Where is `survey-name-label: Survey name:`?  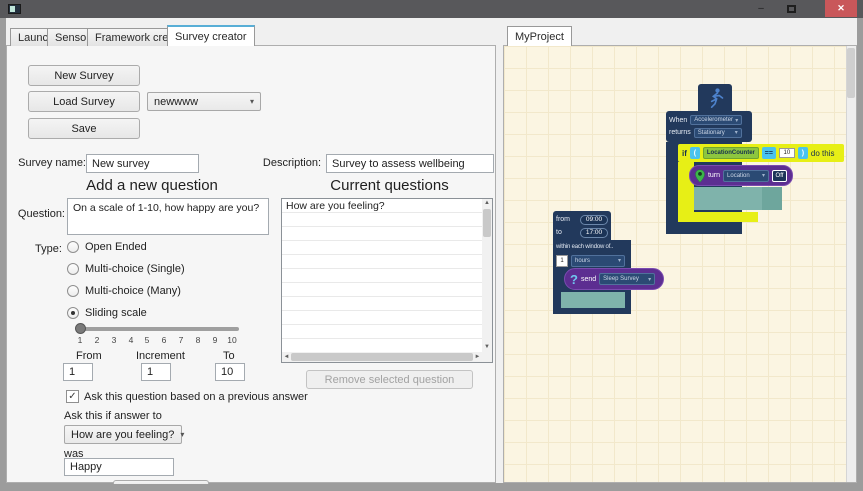 survey-name-label: Survey name: is located at coordinates (52, 163).